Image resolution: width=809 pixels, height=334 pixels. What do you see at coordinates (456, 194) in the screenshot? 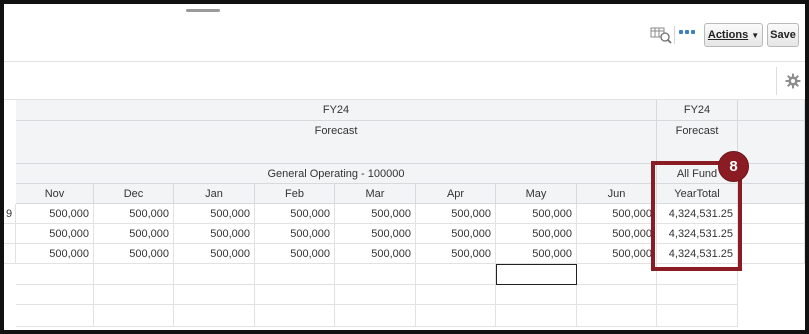
I see `column-header-apr: Apr` at bounding box center [456, 194].